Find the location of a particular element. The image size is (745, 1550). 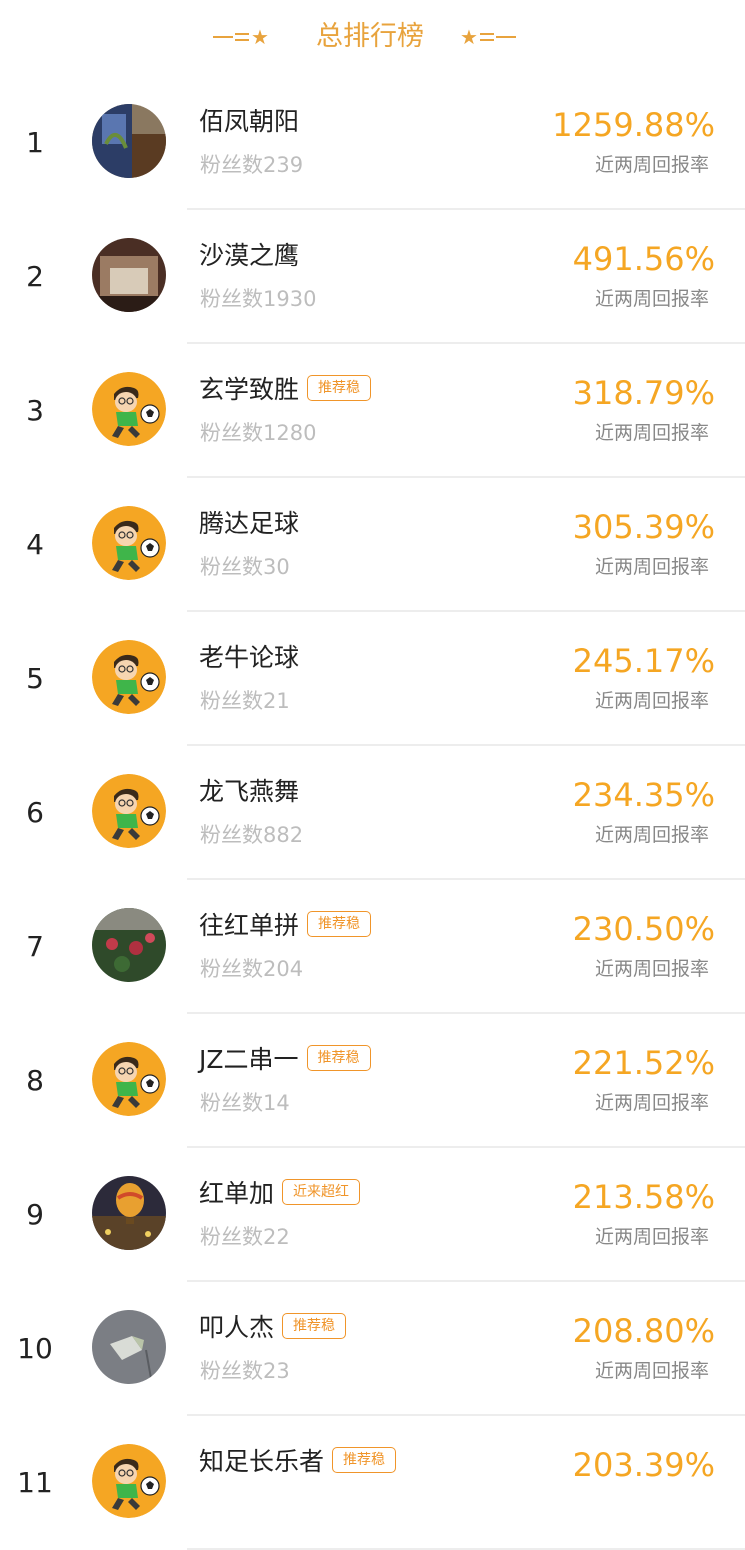

return-rate: 208.80% is located at coordinates (643, 1331).